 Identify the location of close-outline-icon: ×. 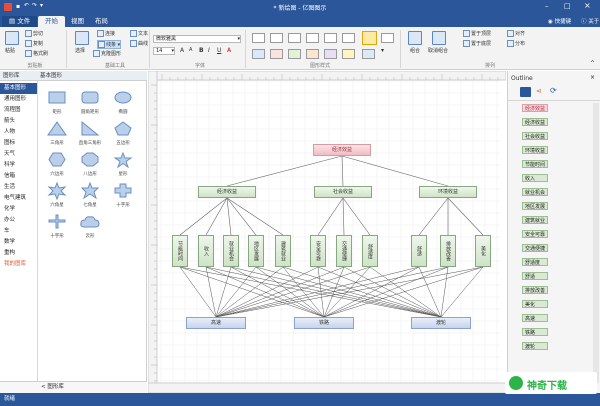
(592, 77).